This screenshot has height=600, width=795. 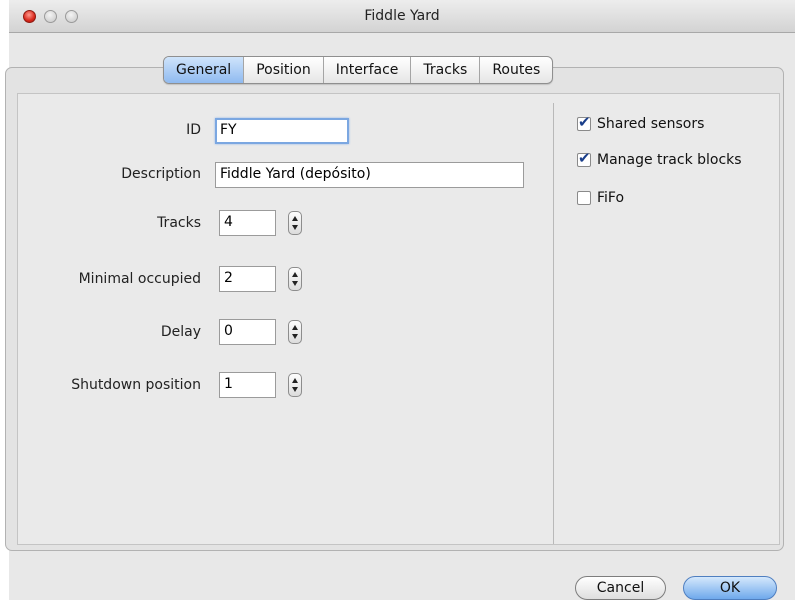 What do you see at coordinates (611, 198) in the screenshot?
I see `fifo-label: FiFo` at bounding box center [611, 198].